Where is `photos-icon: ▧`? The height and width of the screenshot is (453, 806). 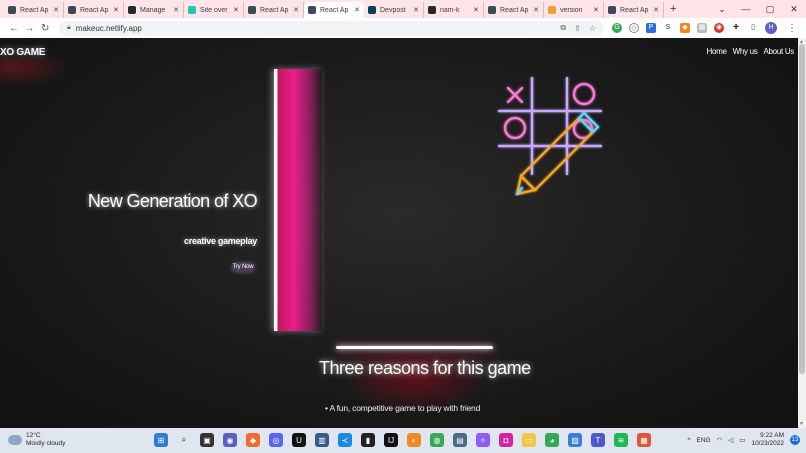 photos-icon: ▧ is located at coordinates (575, 440).